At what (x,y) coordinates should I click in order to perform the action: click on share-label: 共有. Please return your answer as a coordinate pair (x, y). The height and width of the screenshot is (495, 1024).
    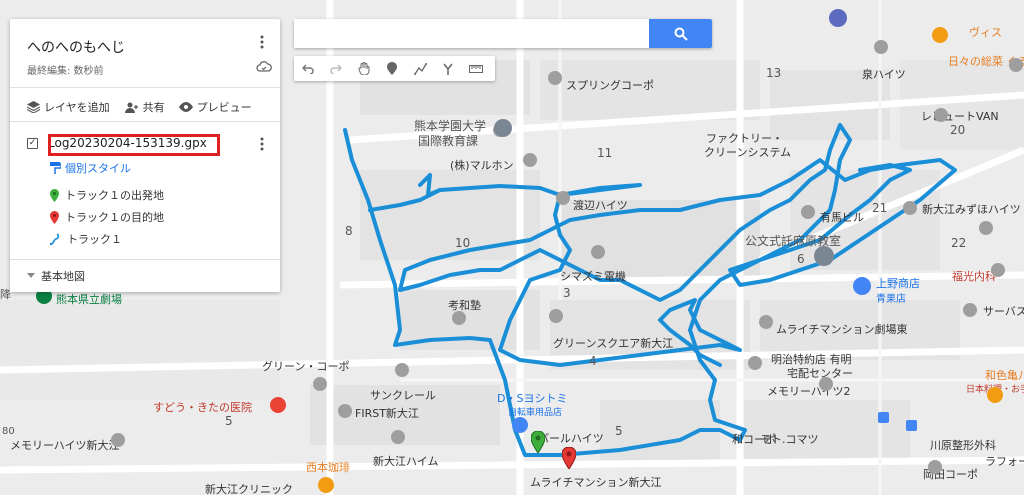
    Looking at the image, I should click on (153, 107).